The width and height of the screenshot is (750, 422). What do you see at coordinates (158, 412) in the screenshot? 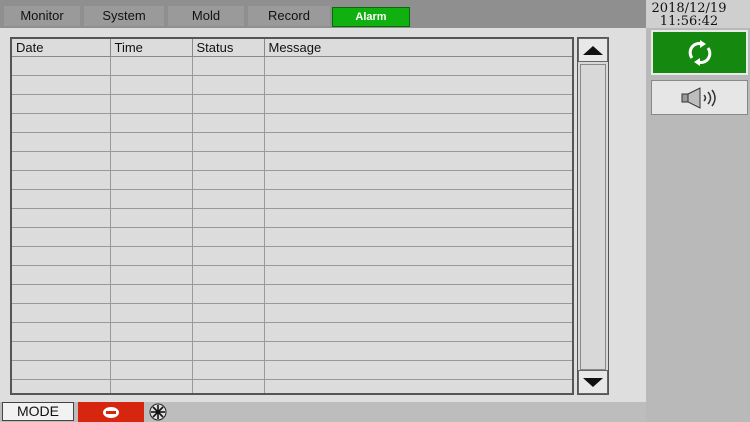
I see `fan-icon` at bounding box center [158, 412].